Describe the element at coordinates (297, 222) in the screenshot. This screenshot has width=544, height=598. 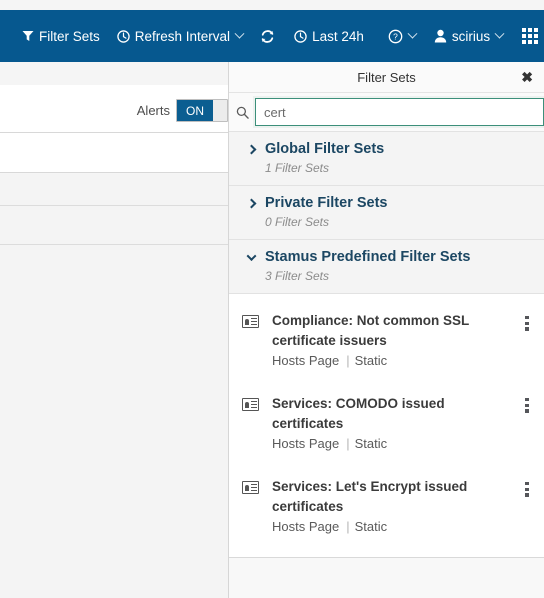
I see `filter-group-private-count: 0 Filter Sets` at that location.